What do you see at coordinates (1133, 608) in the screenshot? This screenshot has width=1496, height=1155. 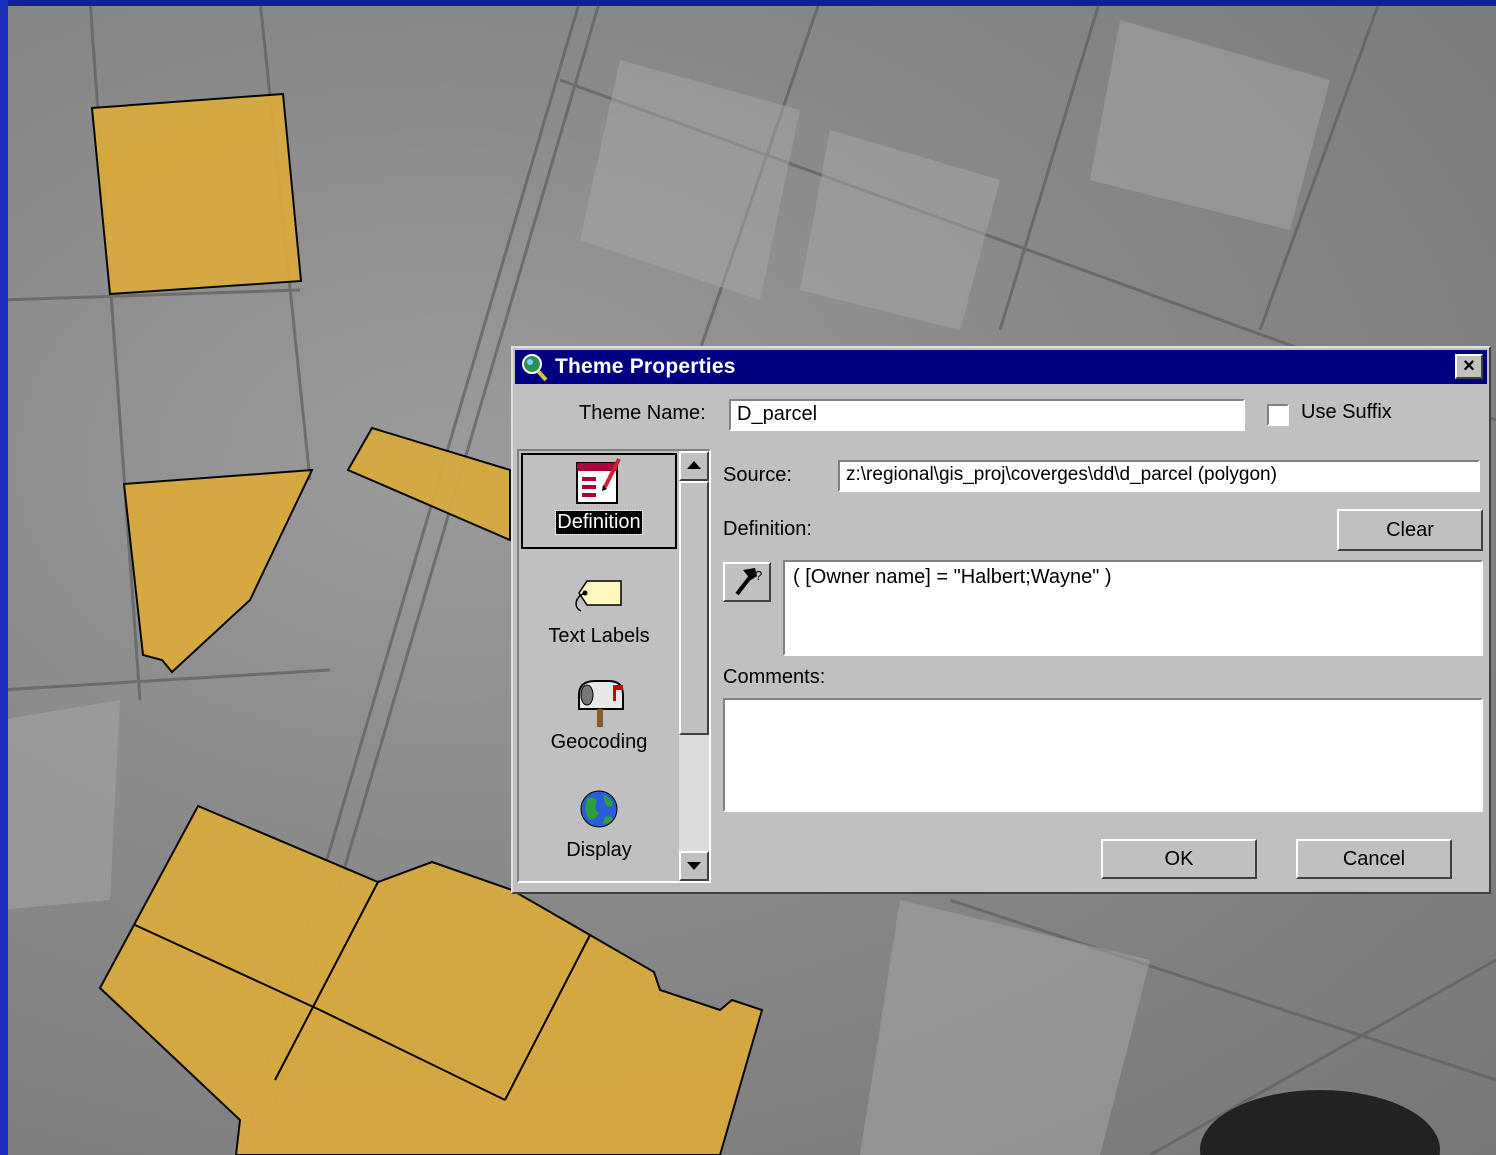 I see `definition-expression-field: ( [Owner name] = "Halbert;Wayne" )` at bounding box center [1133, 608].